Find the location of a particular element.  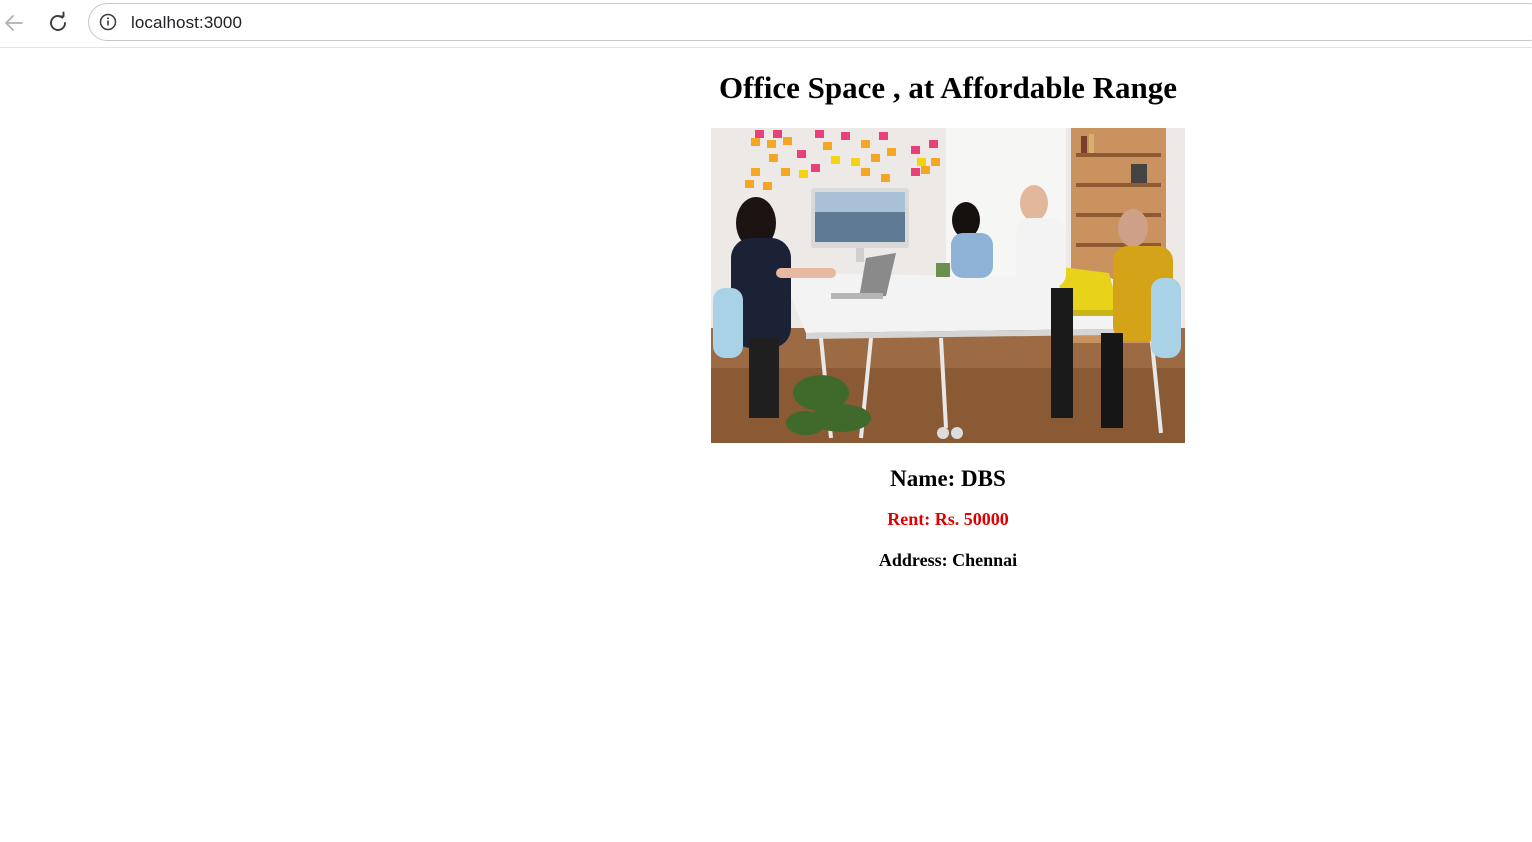

office-photo is located at coordinates (948, 285).